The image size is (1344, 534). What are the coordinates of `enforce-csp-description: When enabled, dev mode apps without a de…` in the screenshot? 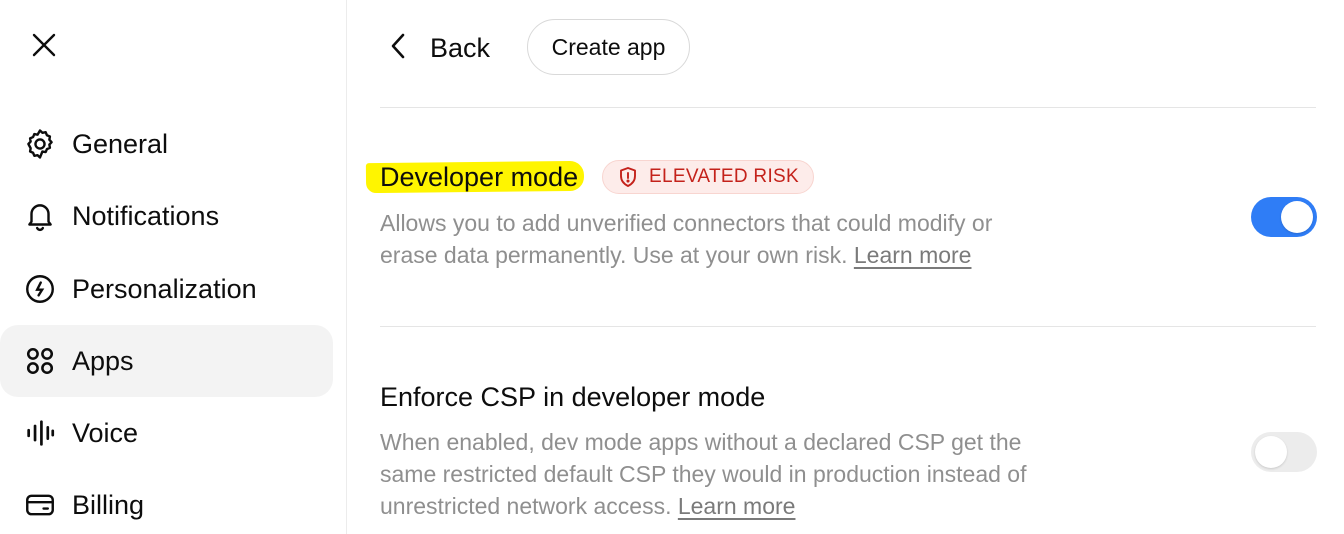 It's located at (710, 474).